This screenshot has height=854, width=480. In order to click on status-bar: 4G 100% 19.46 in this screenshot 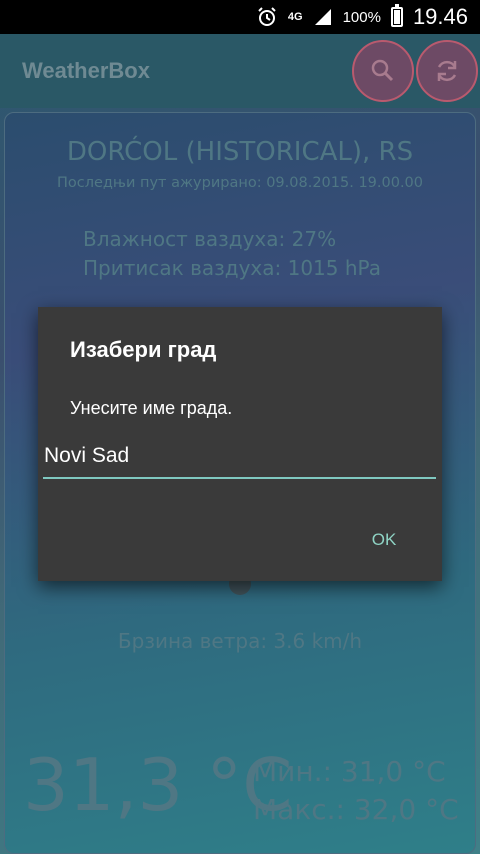, I will do `click(240, 17)`.